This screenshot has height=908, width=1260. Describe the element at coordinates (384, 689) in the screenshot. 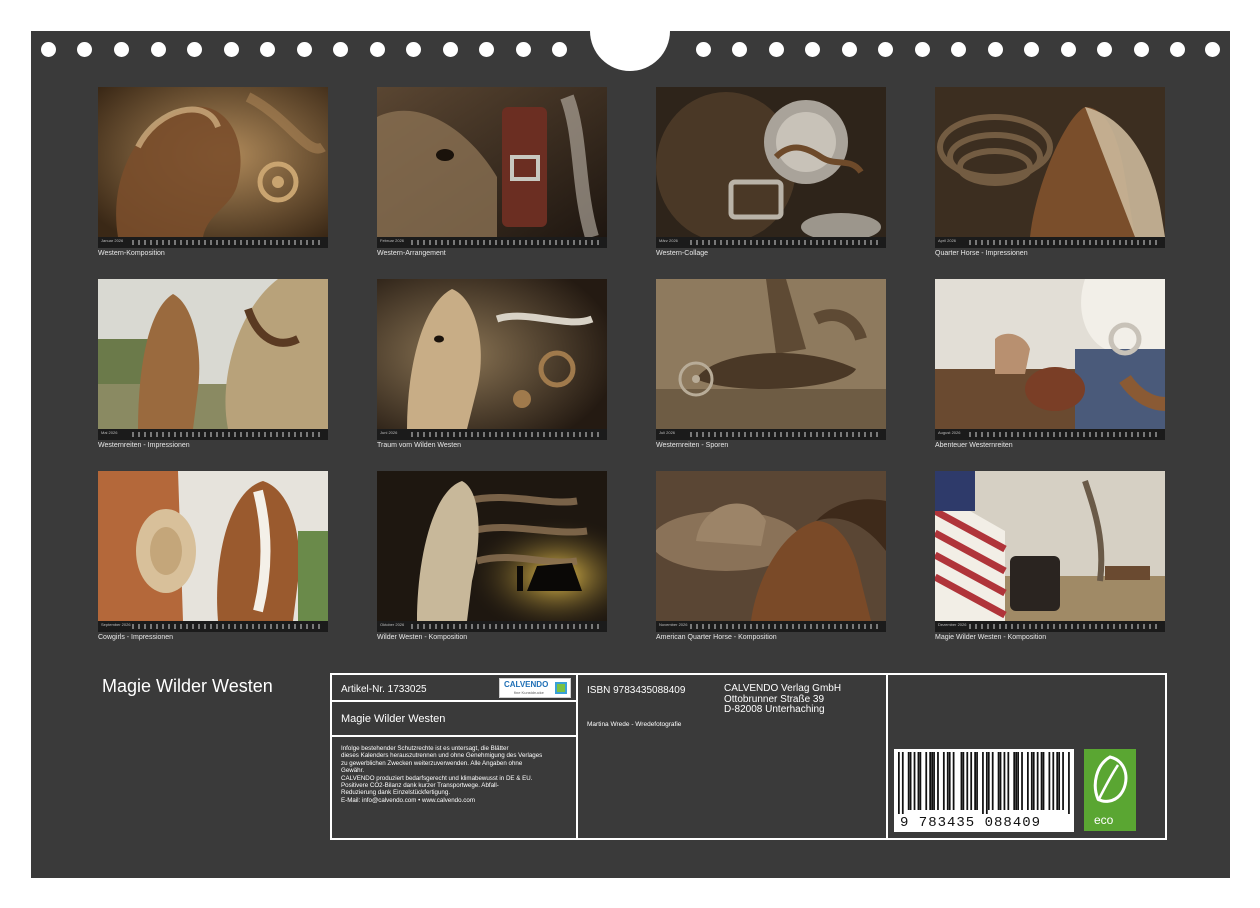

I see `article-number: Artikel-Nr. 1733025` at that location.